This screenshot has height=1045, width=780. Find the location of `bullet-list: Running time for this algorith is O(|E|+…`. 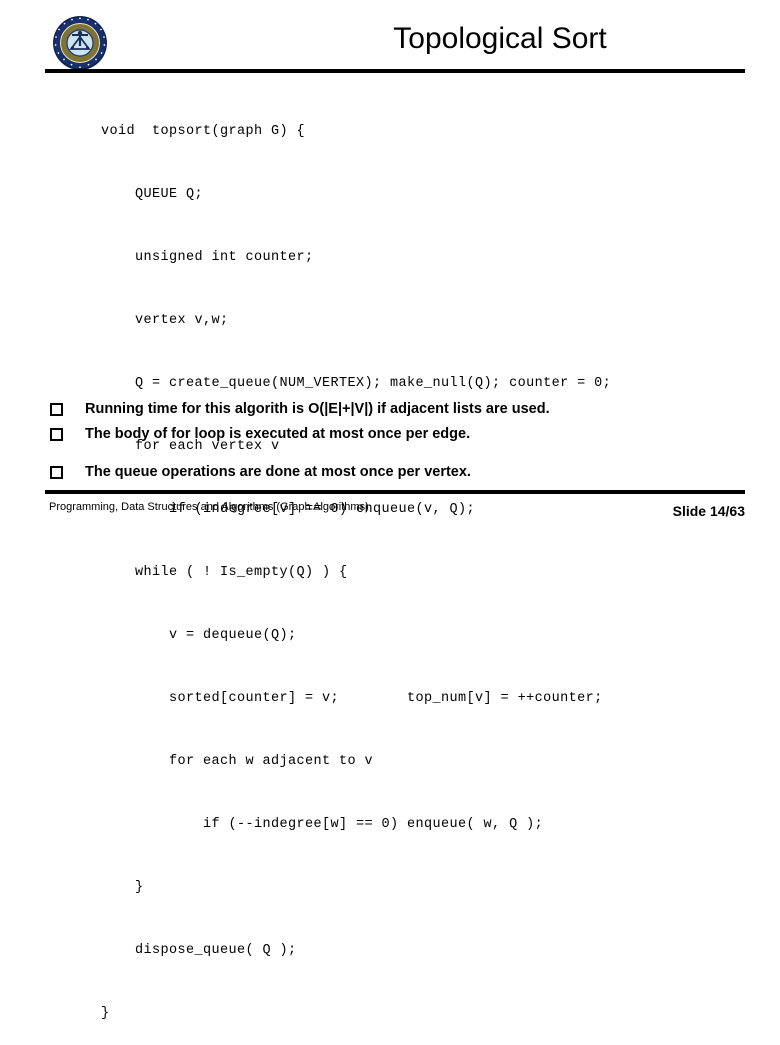

bullet-list: Running time for this algorith is O(|E|+… is located at coordinates (395, 442).